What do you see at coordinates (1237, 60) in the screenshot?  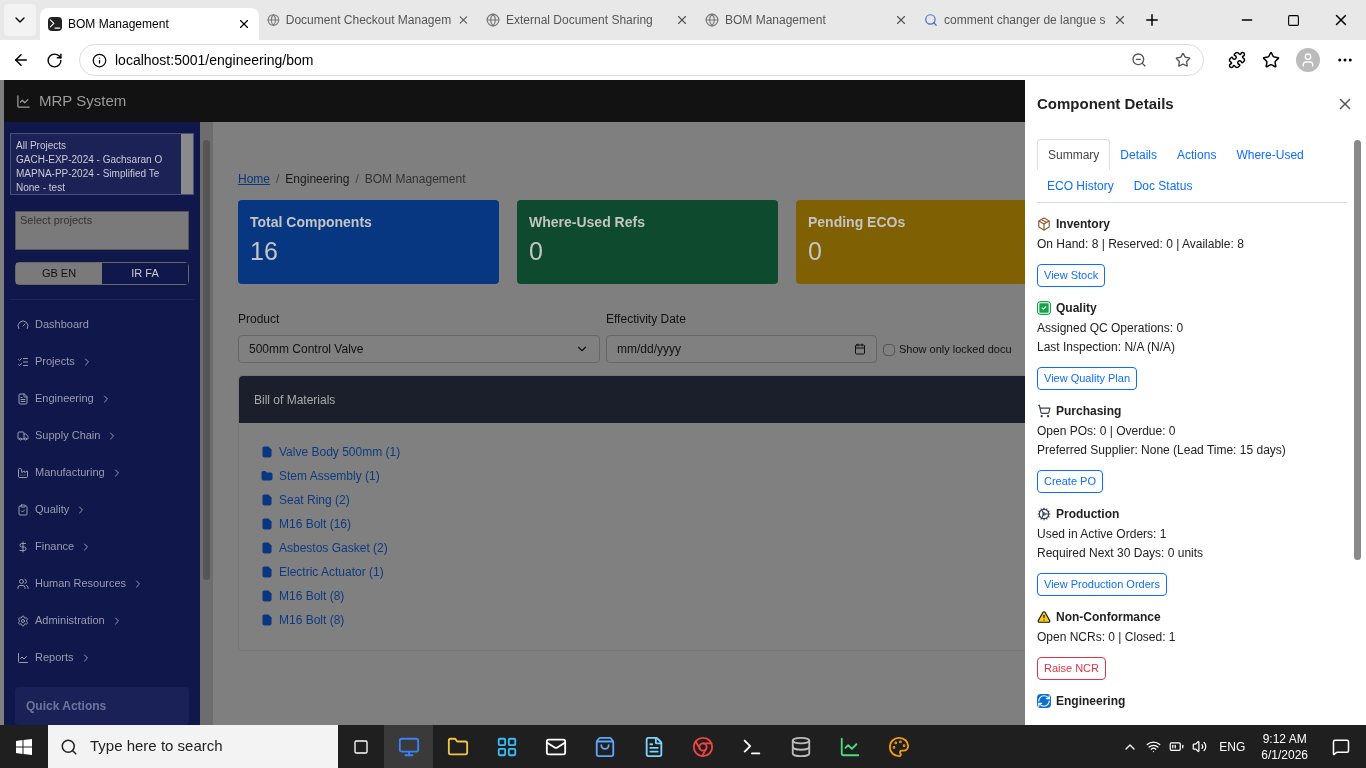 I see `extensions-icon` at bounding box center [1237, 60].